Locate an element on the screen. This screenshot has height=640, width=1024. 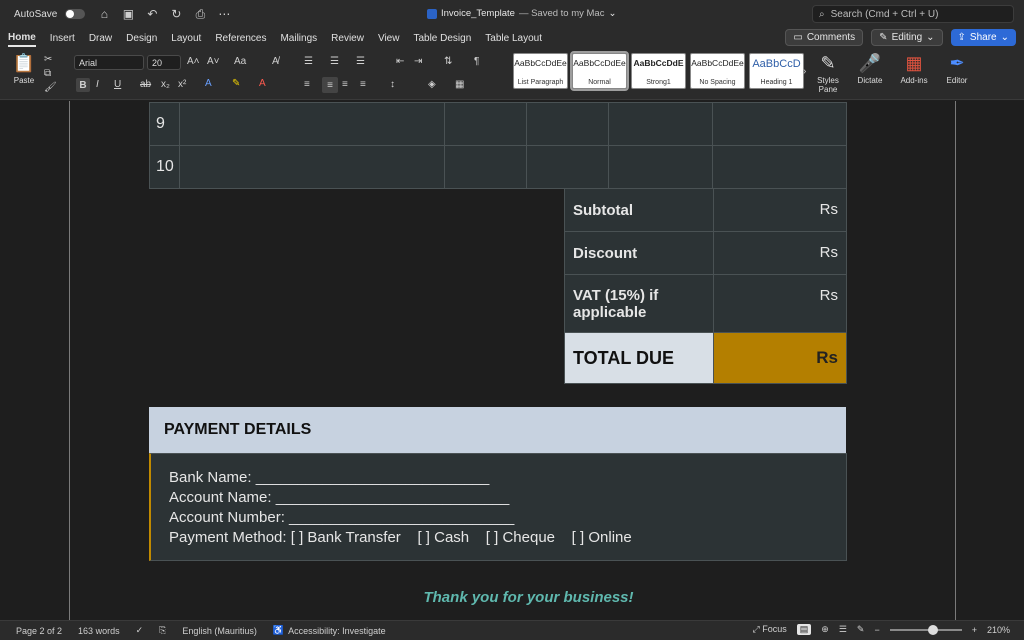
document-title: Invoice_Template — Saved to my Mac ⌄ is located at coordinates (521, 13).